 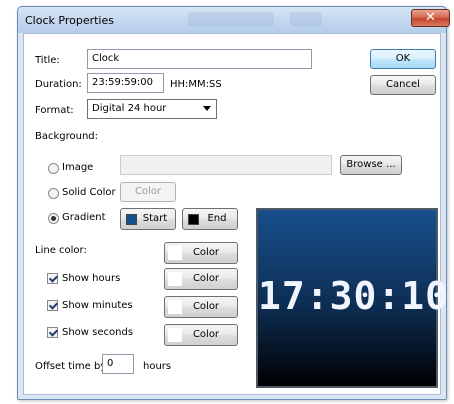 What do you see at coordinates (206, 306) in the screenshot?
I see `minutes-color-button-label: Color` at bounding box center [206, 306].